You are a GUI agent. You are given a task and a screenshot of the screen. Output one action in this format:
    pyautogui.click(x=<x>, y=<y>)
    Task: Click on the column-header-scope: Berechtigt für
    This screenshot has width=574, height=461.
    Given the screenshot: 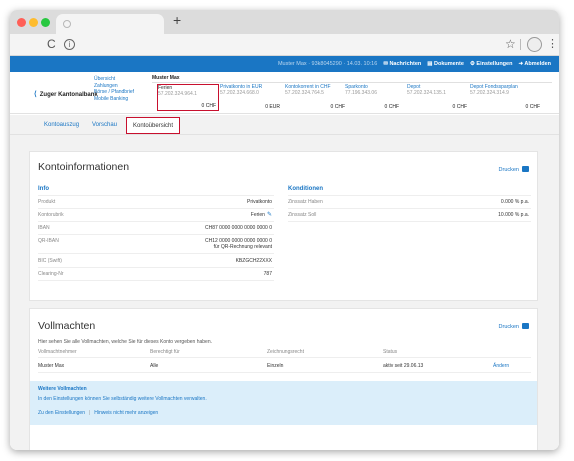 What is the action you would take?
    pyautogui.click(x=165, y=352)
    